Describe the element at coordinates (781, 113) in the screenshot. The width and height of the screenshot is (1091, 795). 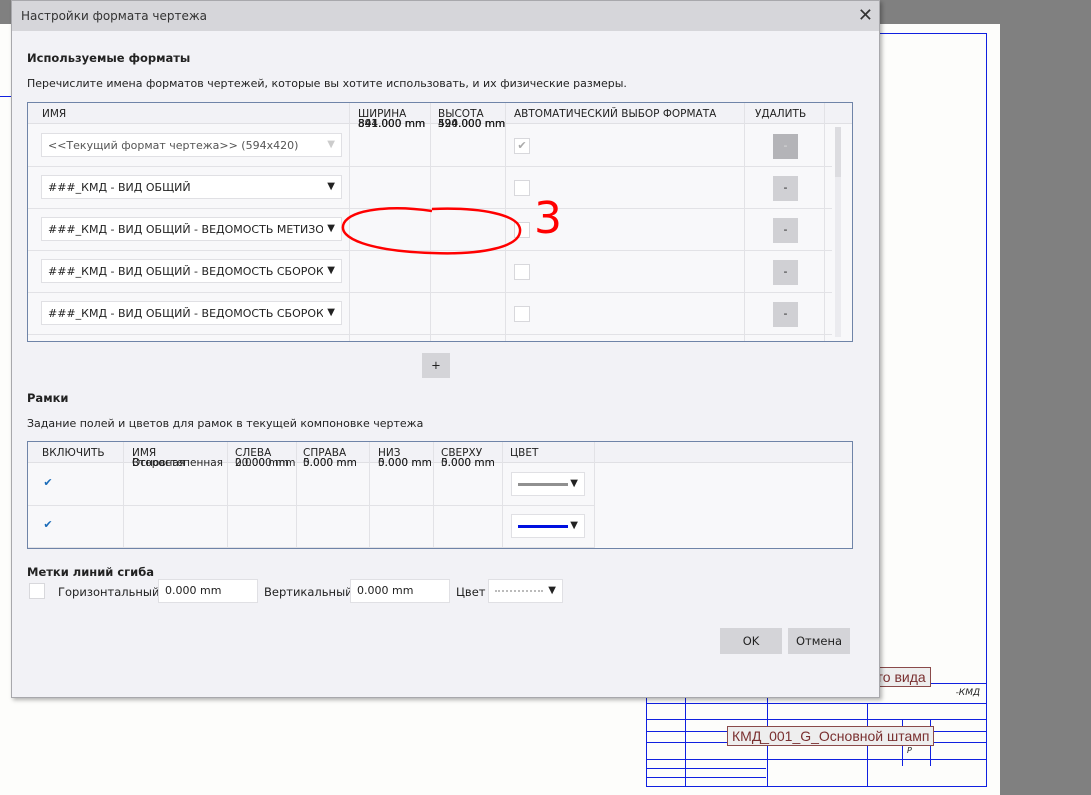
I see `col-delete: УДАЛИТЬ` at that location.